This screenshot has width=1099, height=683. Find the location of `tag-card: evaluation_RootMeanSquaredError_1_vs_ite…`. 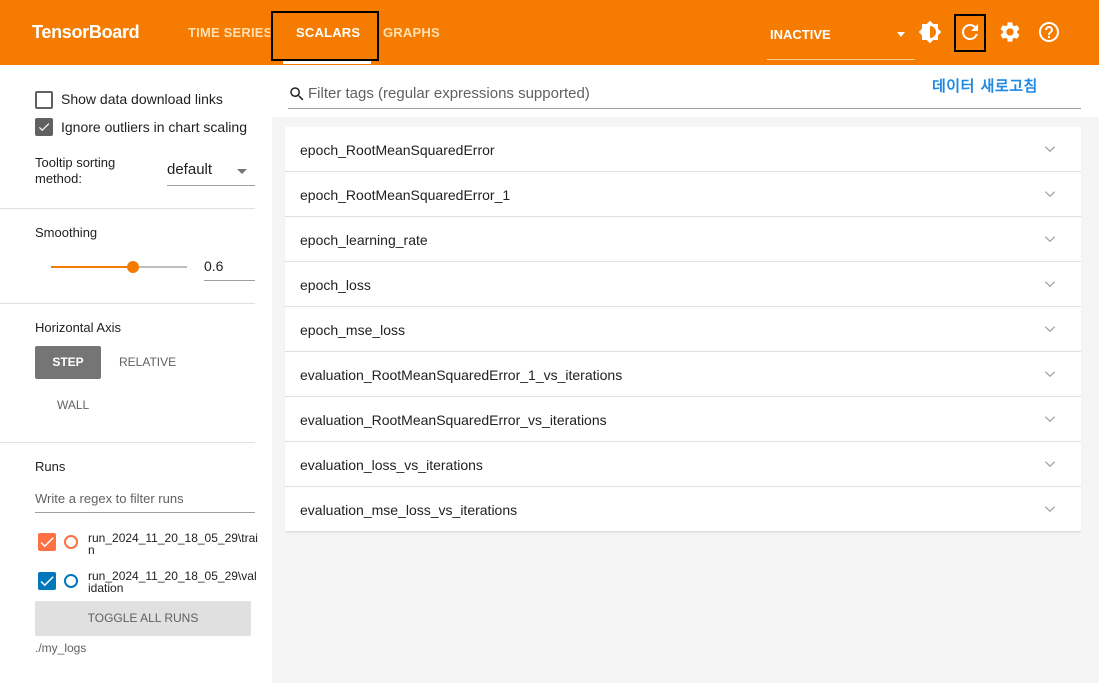

tag-card: evaluation_RootMeanSquaredError_1_vs_ite… is located at coordinates (683, 374).